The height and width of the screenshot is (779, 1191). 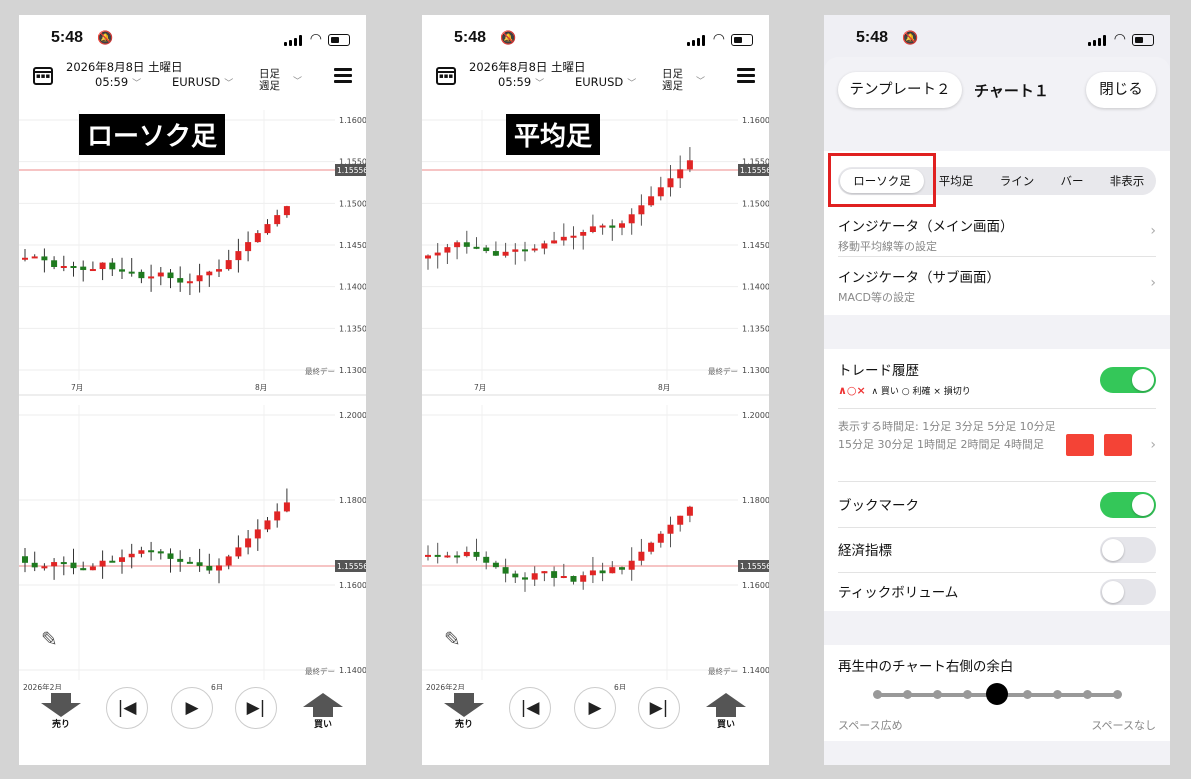 I want to click on signal-icon, so click(x=293, y=40).